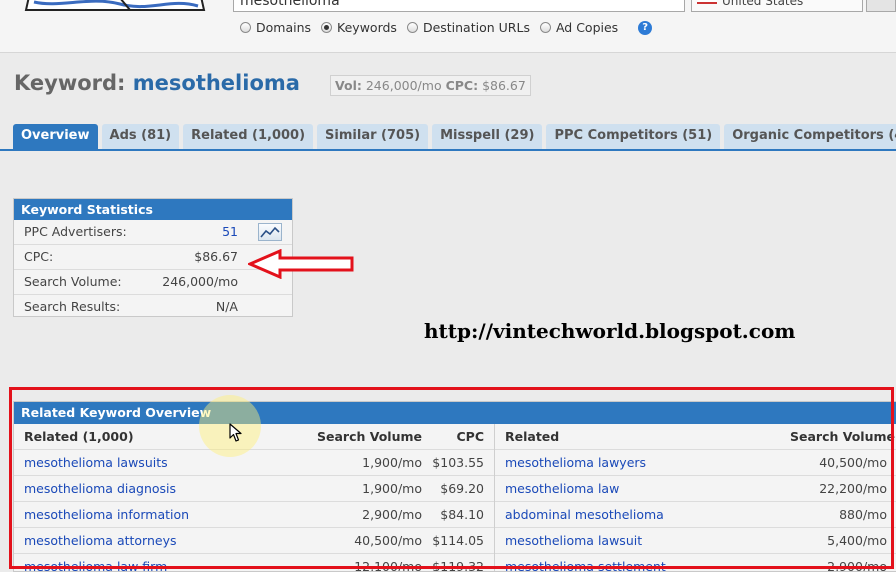 This screenshot has width=896, height=572. Describe the element at coordinates (248, 136) in the screenshot. I see `tab-related: Related (1,000)` at that location.